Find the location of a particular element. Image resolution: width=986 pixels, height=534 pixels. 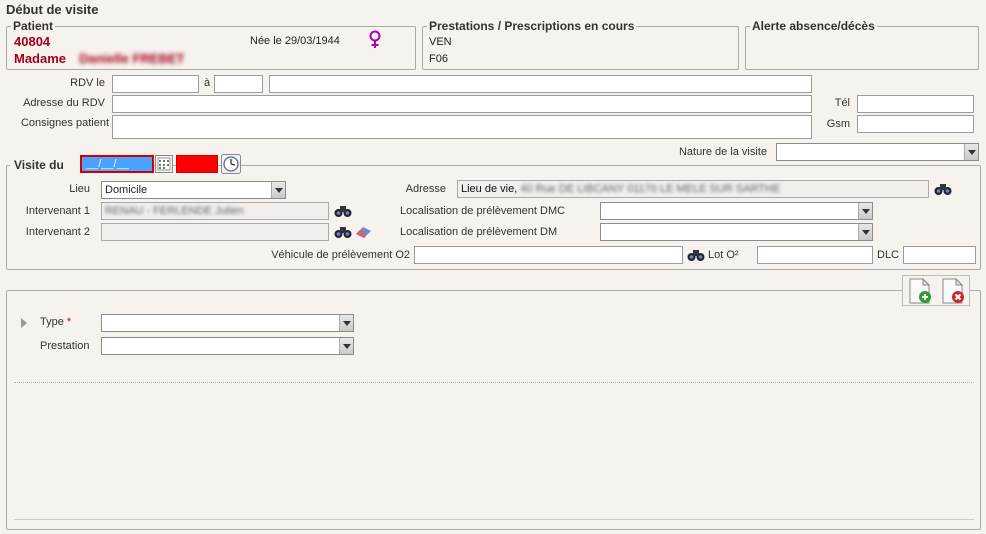

vehicule-label: Véhicule de prélèvement O2 is located at coordinates (340, 255).